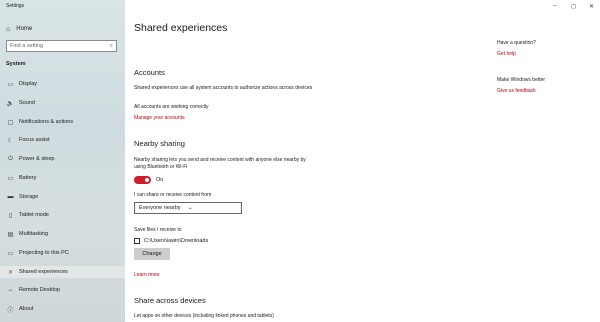  I want to click on sidebar-item-about: ⓘ About, so click(62, 309).